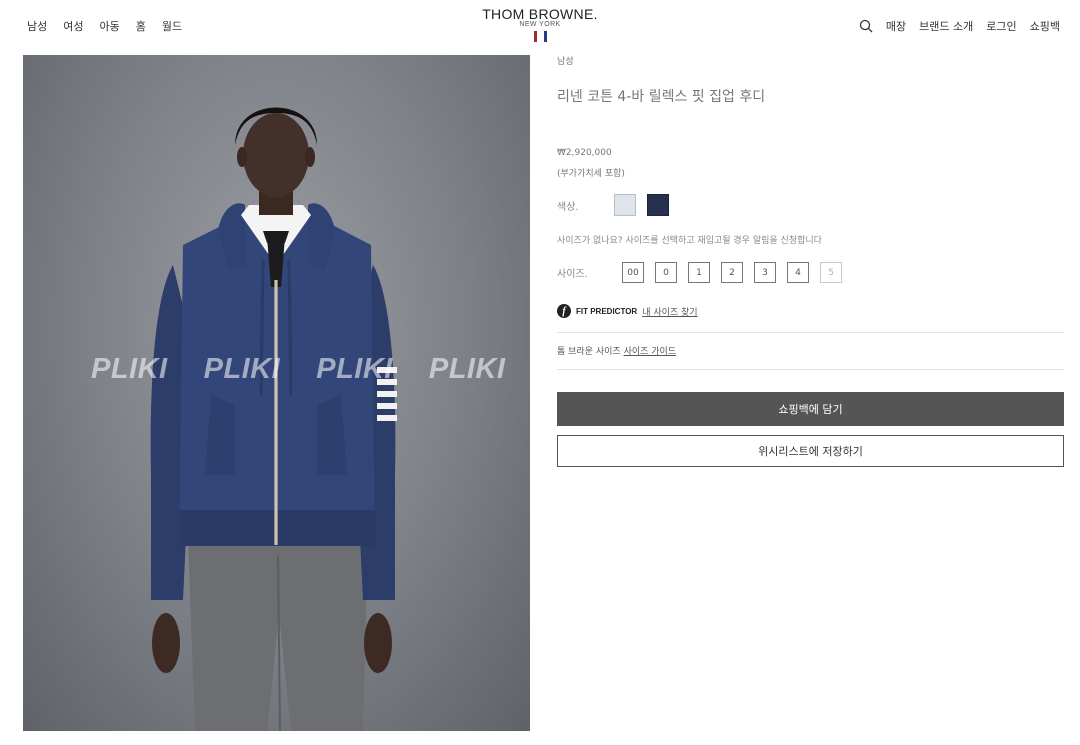 The image size is (1080, 745). Describe the element at coordinates (540, 36) in the screenshot. I see `flag-stripe-white` at that location.